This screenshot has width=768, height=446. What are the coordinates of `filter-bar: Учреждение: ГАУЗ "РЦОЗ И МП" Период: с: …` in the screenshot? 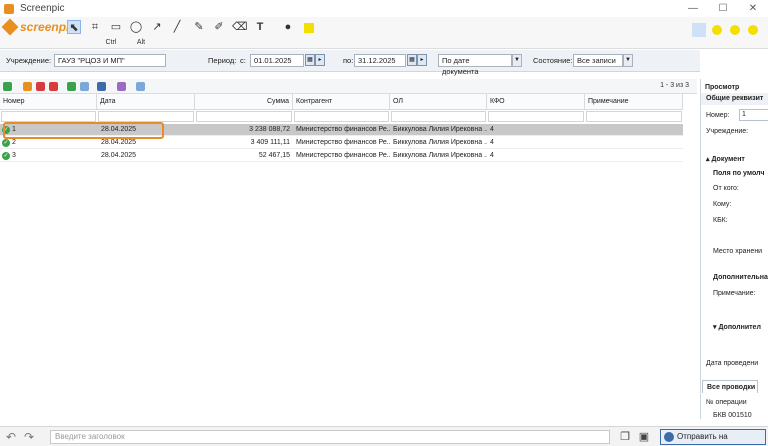 It's located at (350, 63).